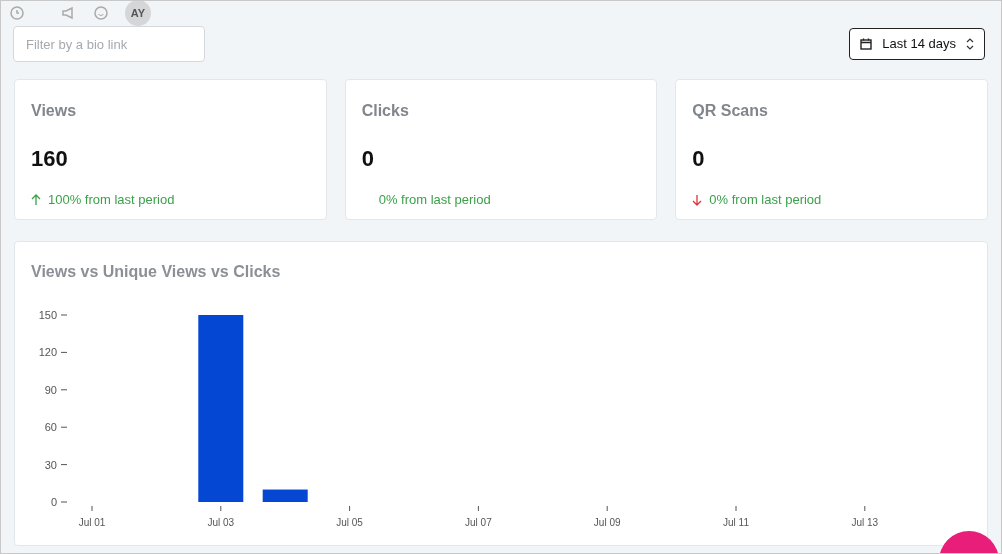 The height and width of the screenshot is (554, 1002). Describe the element at coordinates (607, 522) in the screenshot. I see `x-axis-label: Jul 09` at that location.